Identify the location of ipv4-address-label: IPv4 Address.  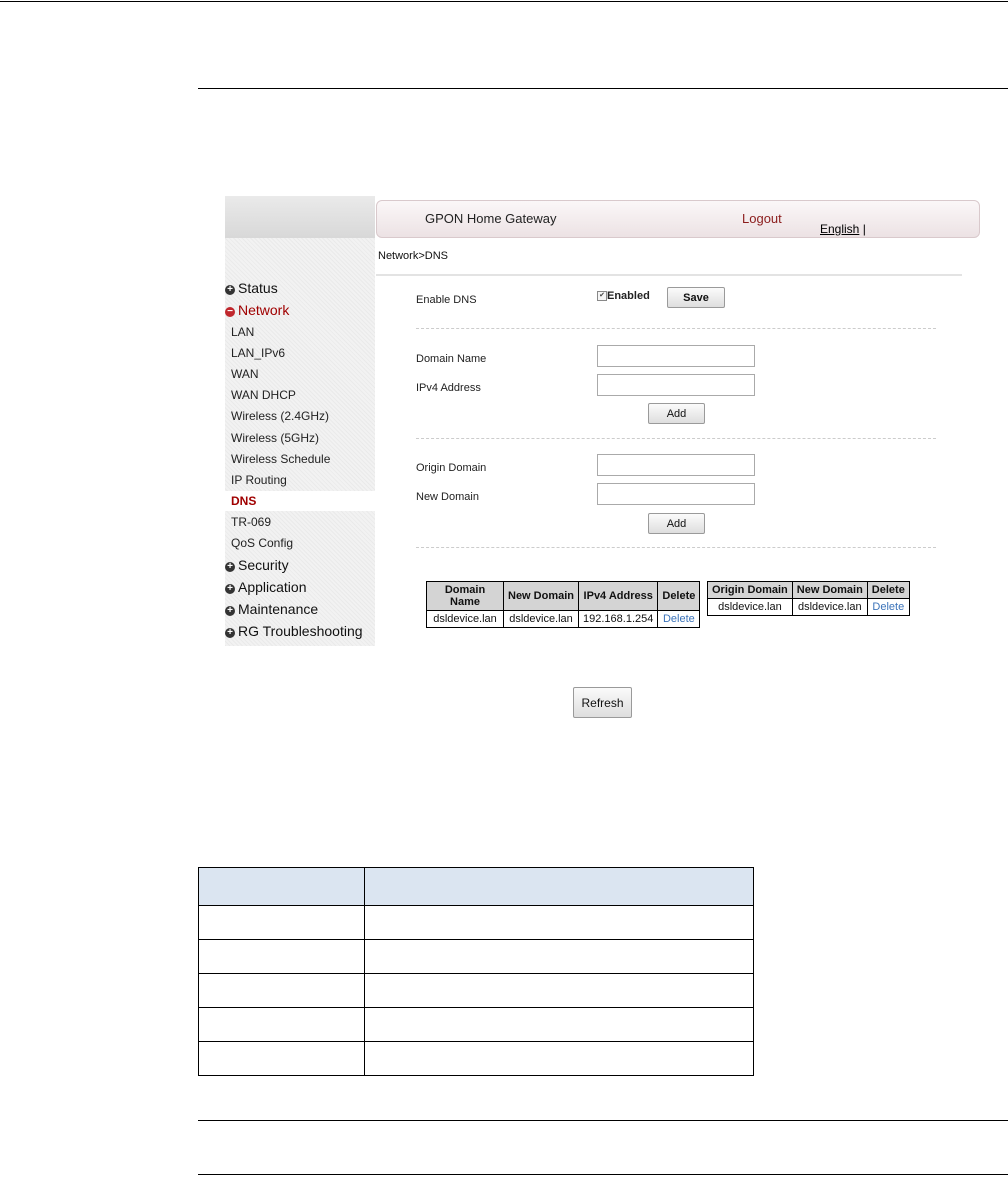
(448, 388).